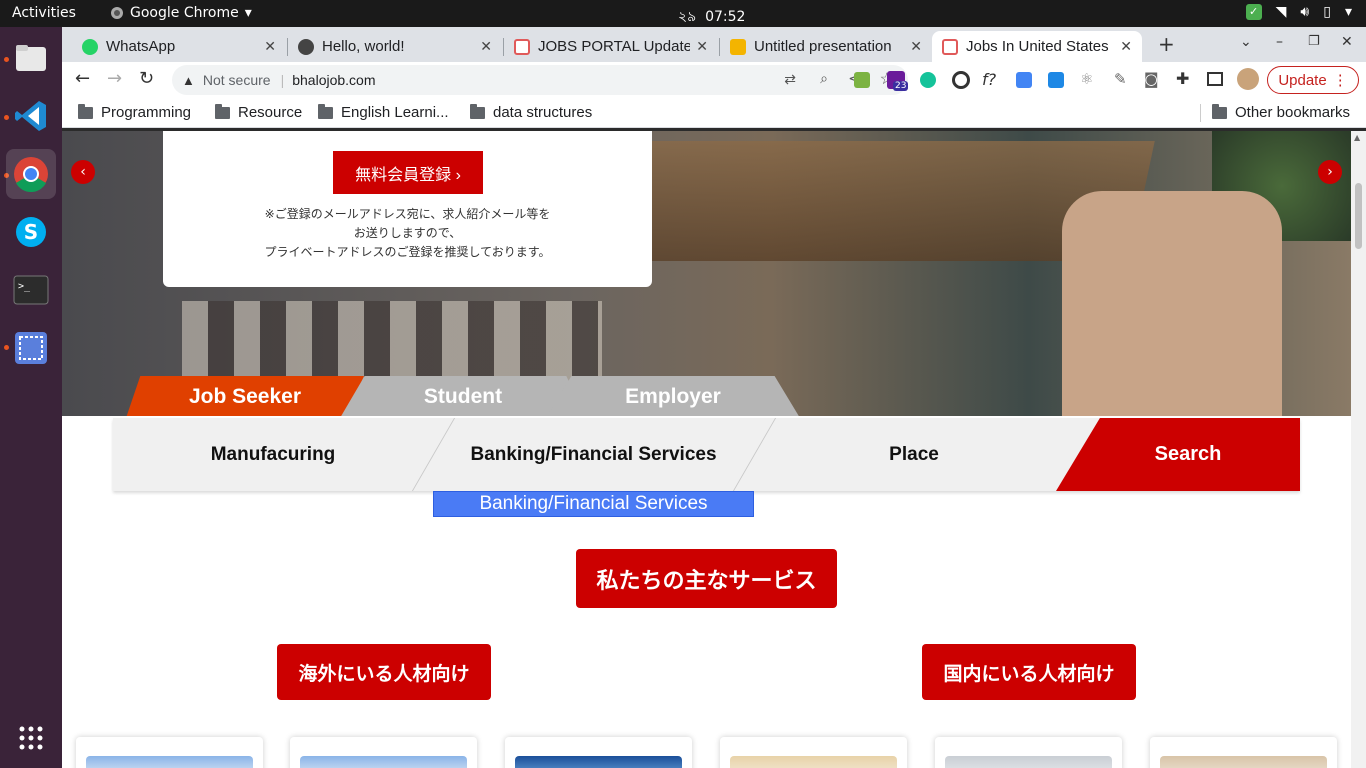  I want to click on page-scrollbar: ▲, so click(1358, 449).